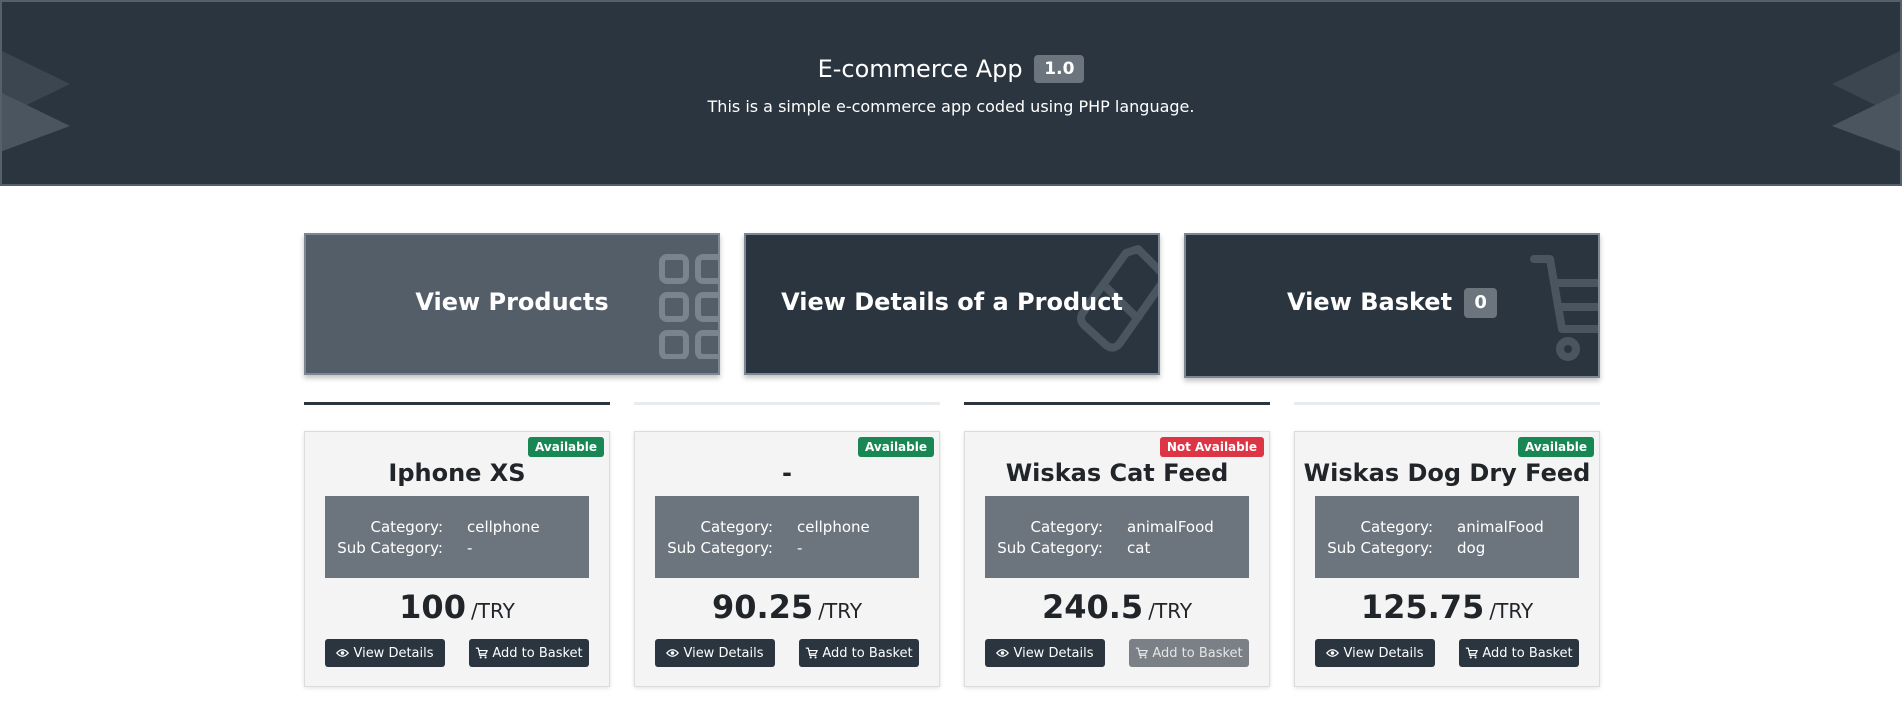 Image resolution: width=1902 pixels, height=703 pixels. What do you see at coordinates (1211, 447) in the screenshot?
I see `status-badge: Not Available` at bounding box center [1211, 447].